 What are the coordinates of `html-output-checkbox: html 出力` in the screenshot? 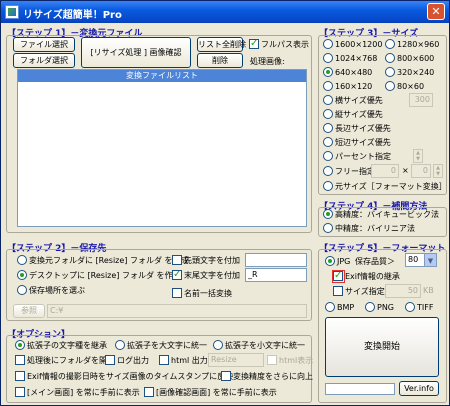 It's located at (183, 360).